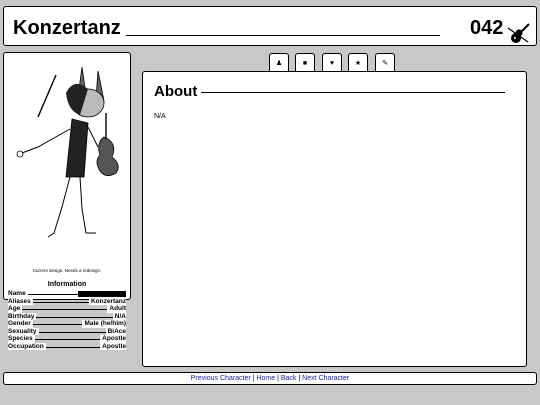 The width and height of the screenshot is (540, 405). What do you see at coordinates (325, 378) in the screenshot?
I see `next-character-link: Next Character` at bounding box center [325, 378].